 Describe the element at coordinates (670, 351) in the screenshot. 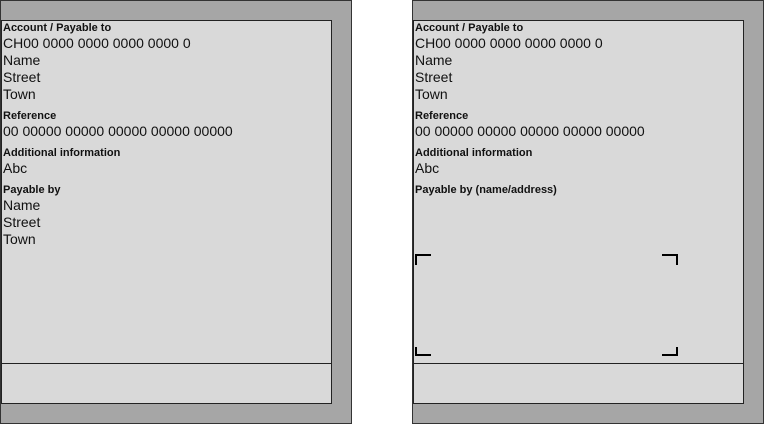

I see `payer-box-corner-bottom-right-icon` at that location.